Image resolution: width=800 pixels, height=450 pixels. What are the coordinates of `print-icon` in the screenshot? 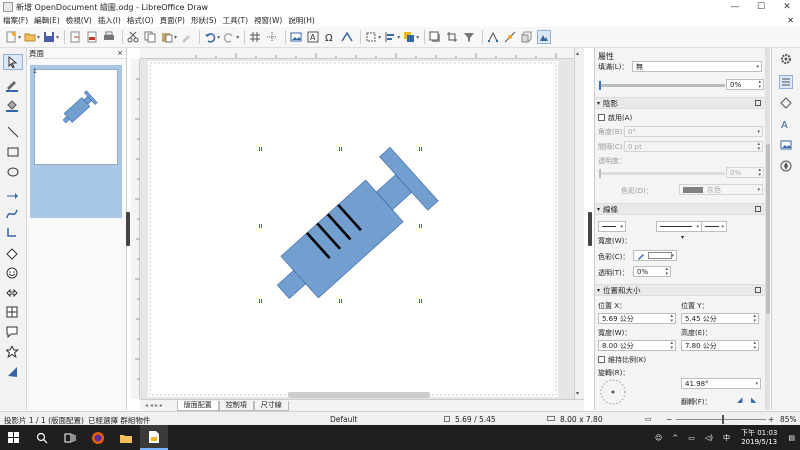 It's located at (109, 37).